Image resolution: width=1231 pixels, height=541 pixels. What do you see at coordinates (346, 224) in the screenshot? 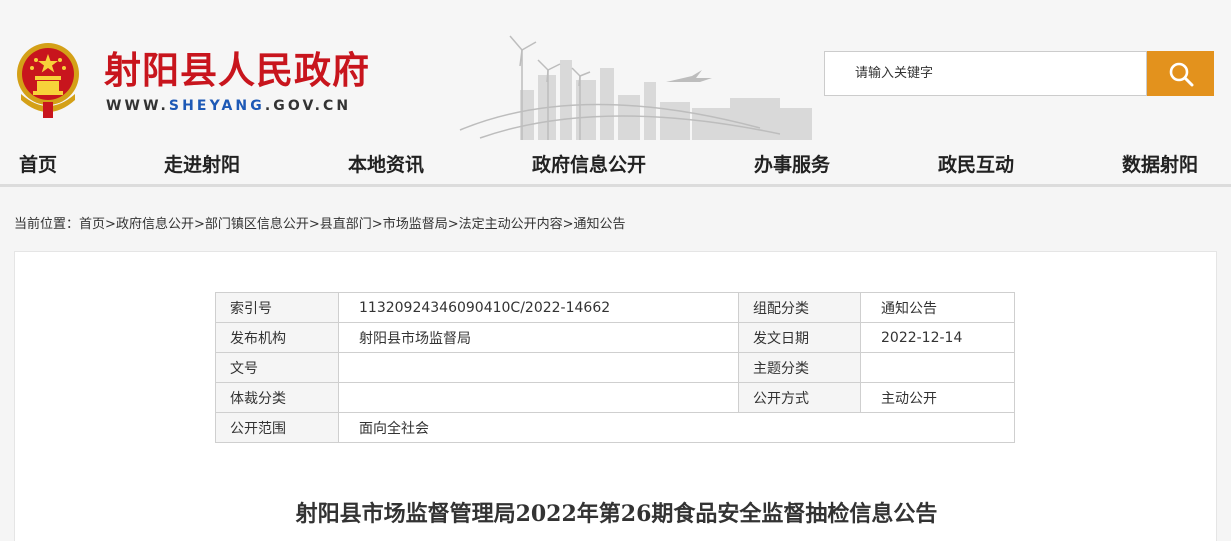
I see `breadcrumb-item: 县直部门` at bounding box center [346, 224].